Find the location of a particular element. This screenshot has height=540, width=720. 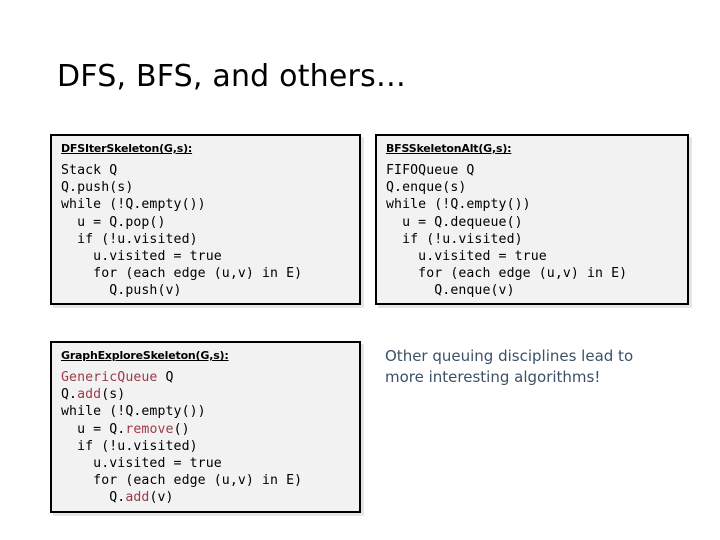

code-box-bfs-header: BFSSkeletonAlt(G,s): is located at coordinates (449, 148).